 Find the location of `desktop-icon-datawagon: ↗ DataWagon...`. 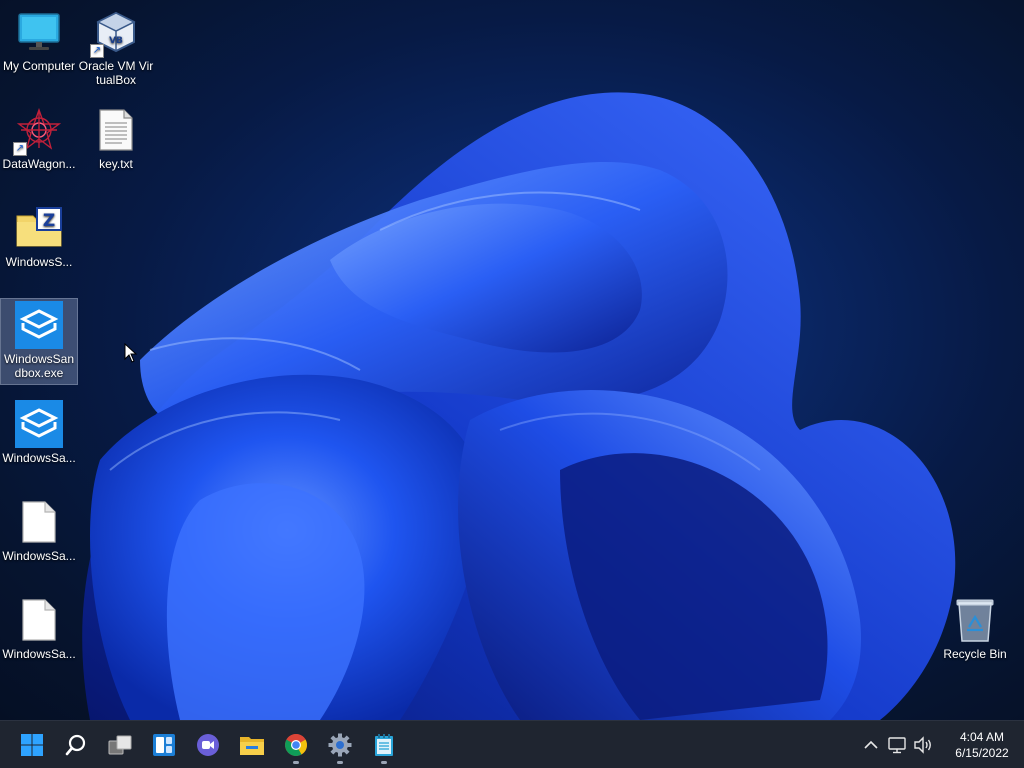

desktop-icon-datawagon: ↗ DataWagon... is located at coordinates (39, 137).